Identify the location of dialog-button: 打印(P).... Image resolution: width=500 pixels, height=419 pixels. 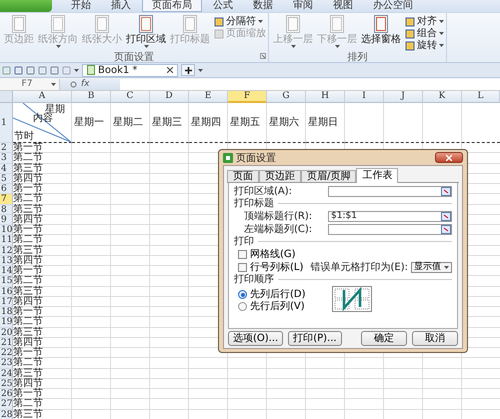
(315, 338).